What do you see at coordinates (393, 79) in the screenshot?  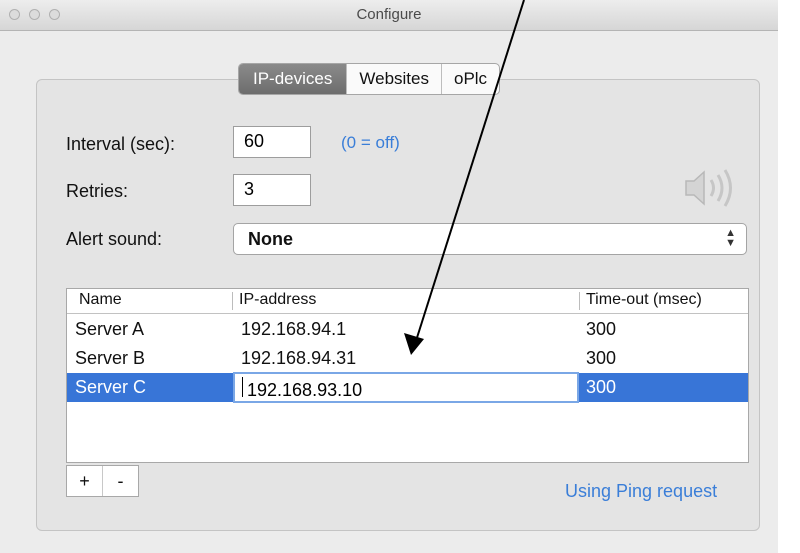 I see `tab-websites: Websites` at bounding box center [393, 79].